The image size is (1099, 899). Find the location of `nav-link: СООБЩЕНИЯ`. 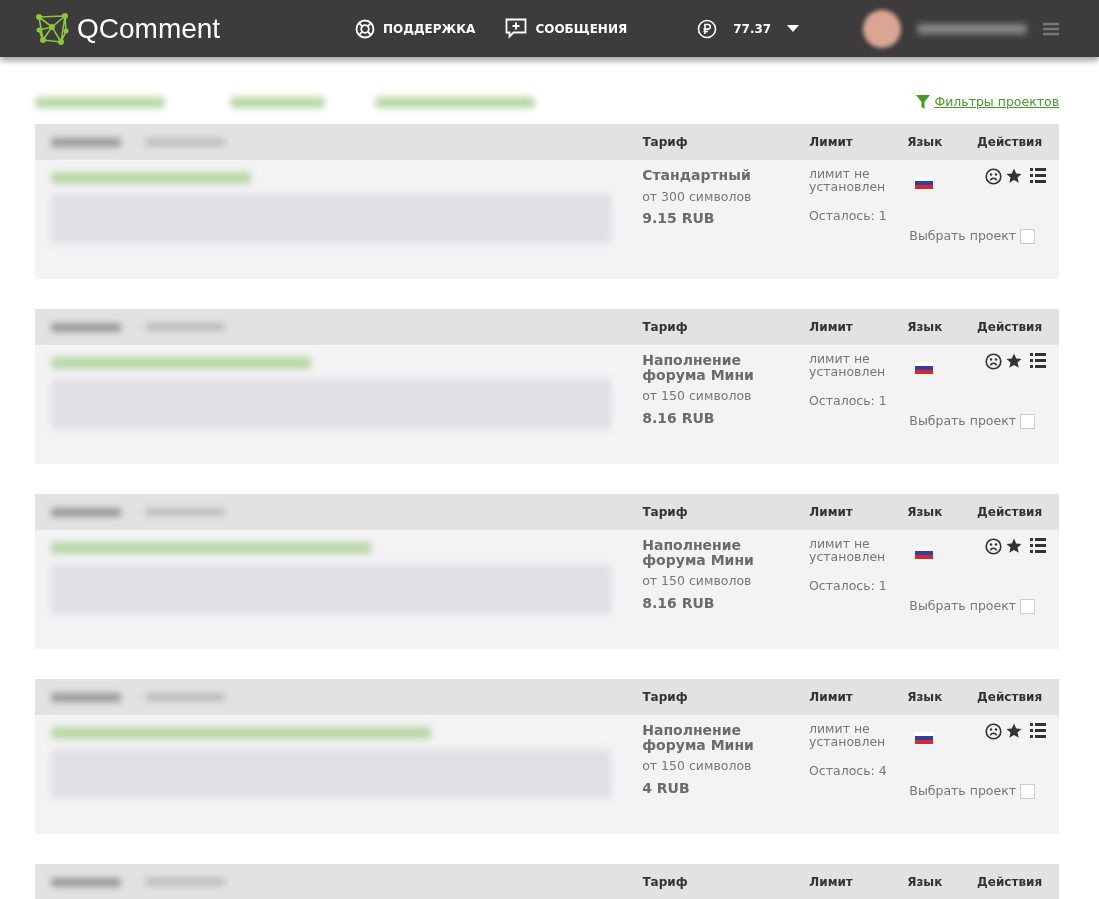

nav-link: СООБЩЕНИЯ is located at coordinates (566, 28).